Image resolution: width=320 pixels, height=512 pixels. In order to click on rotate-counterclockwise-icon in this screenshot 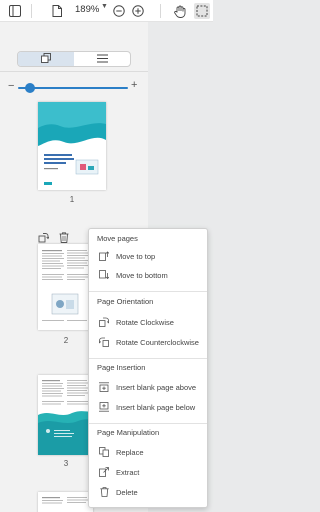, I will do `click(104, 342)`.